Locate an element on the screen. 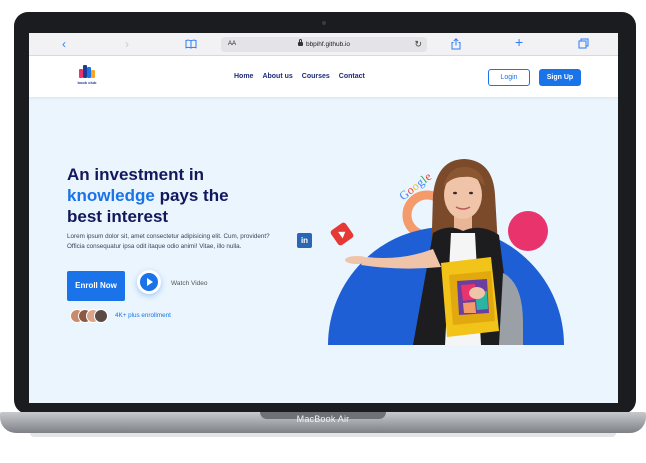 The height and width of the screenshot is (463, 646). signup-button: Sign Up is located at coordinates (560, 77).